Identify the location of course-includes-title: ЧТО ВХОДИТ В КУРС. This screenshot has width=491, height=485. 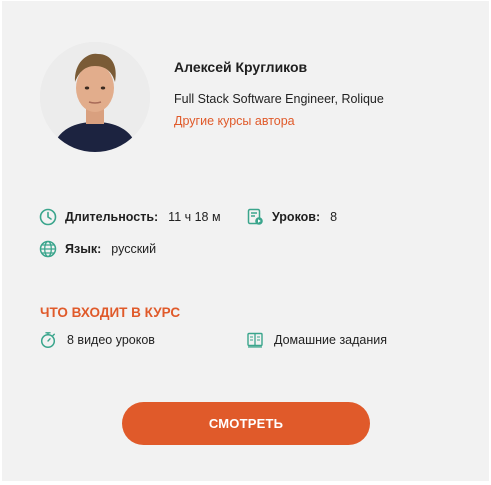
(110, 312).